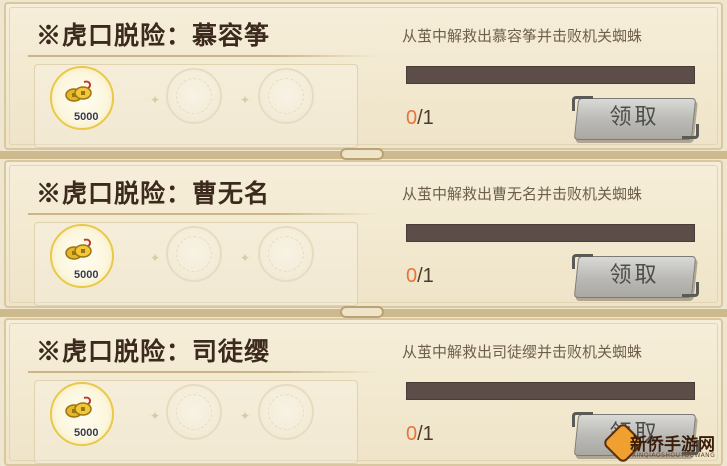 This screenshot has height=466, width=727. Describe the element at coordinates (153, 193) in the screenshot. I see `quest-title: ※虎口脱险：曹无名` at that location.